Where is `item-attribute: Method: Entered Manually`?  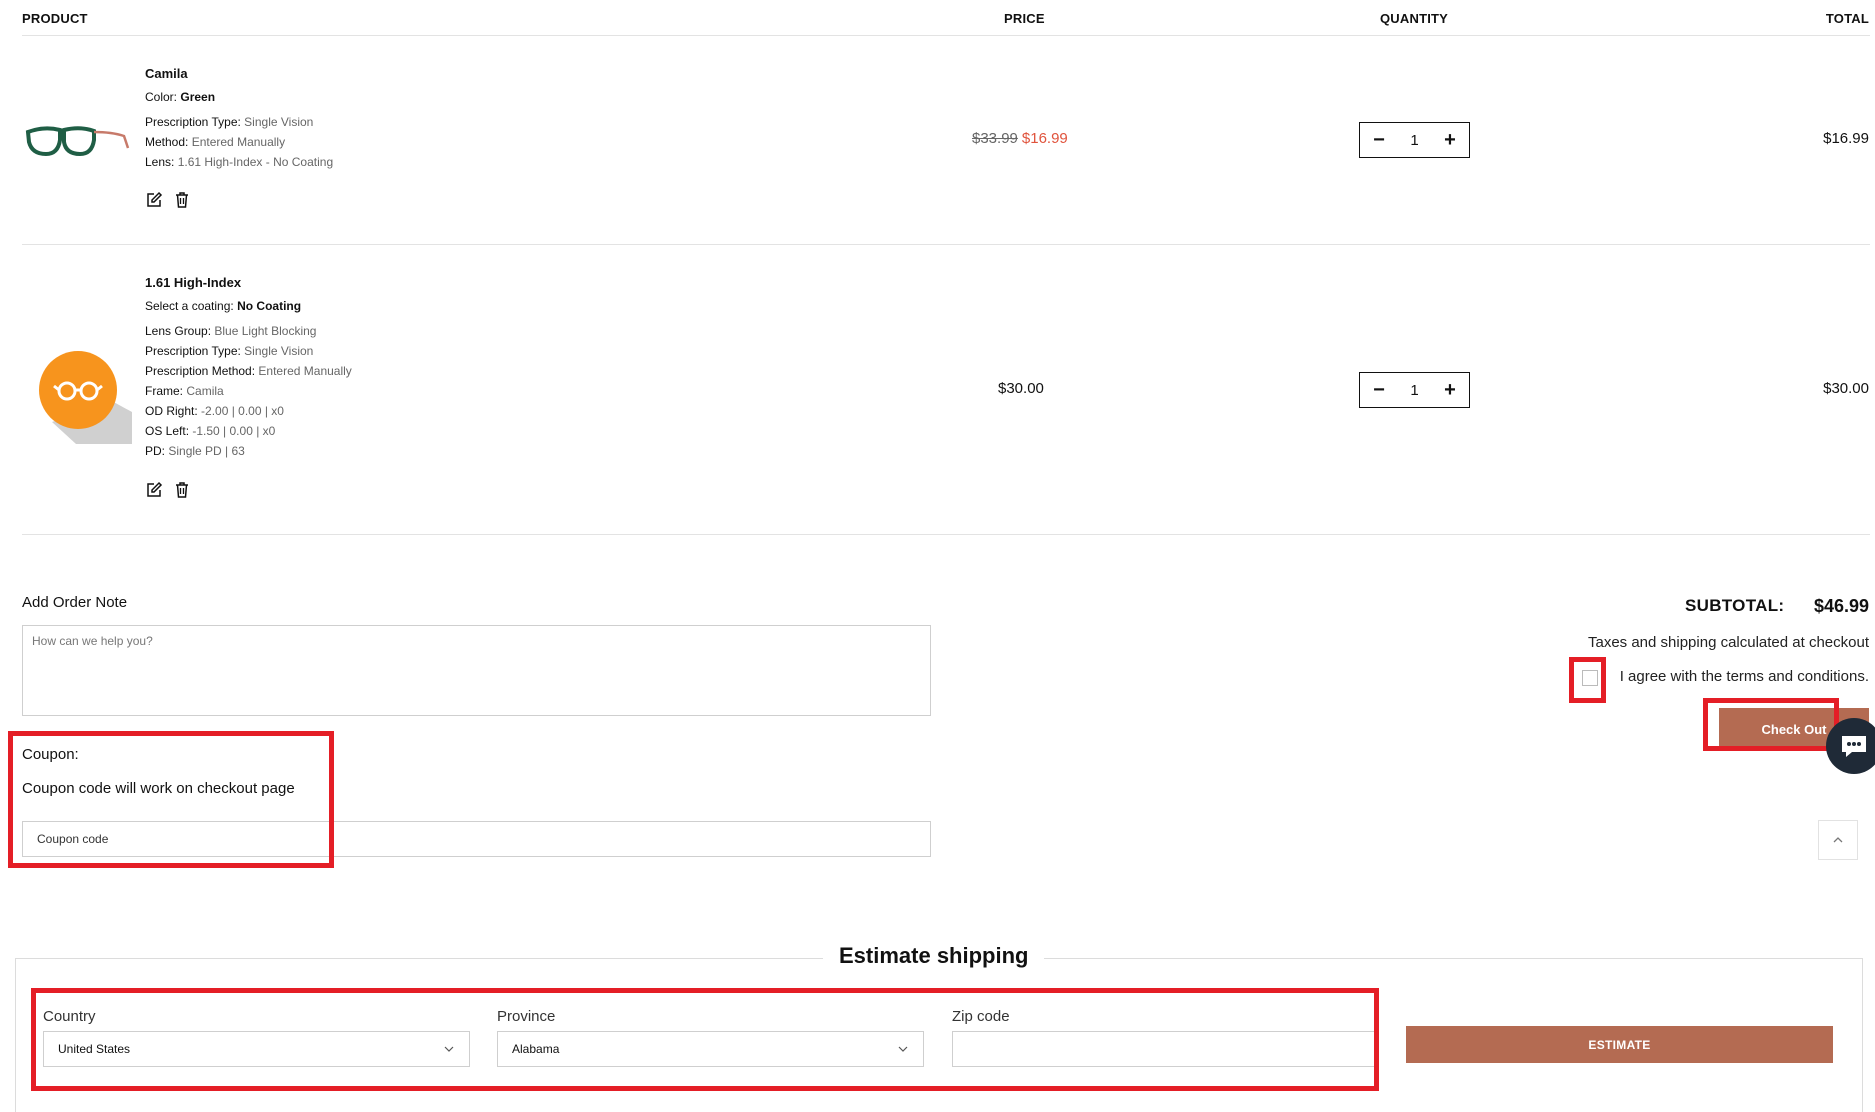 item-attribute: Method: Entered Manually is located at coordinates (215, 142).